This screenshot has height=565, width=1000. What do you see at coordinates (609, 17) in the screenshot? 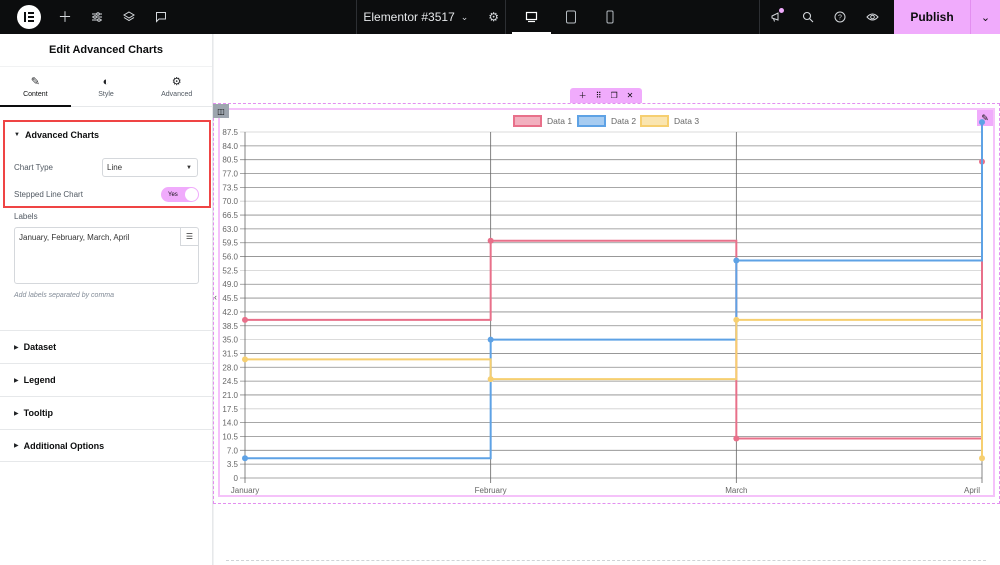
I see `mobile-icon` at bounding box center [609, 17].